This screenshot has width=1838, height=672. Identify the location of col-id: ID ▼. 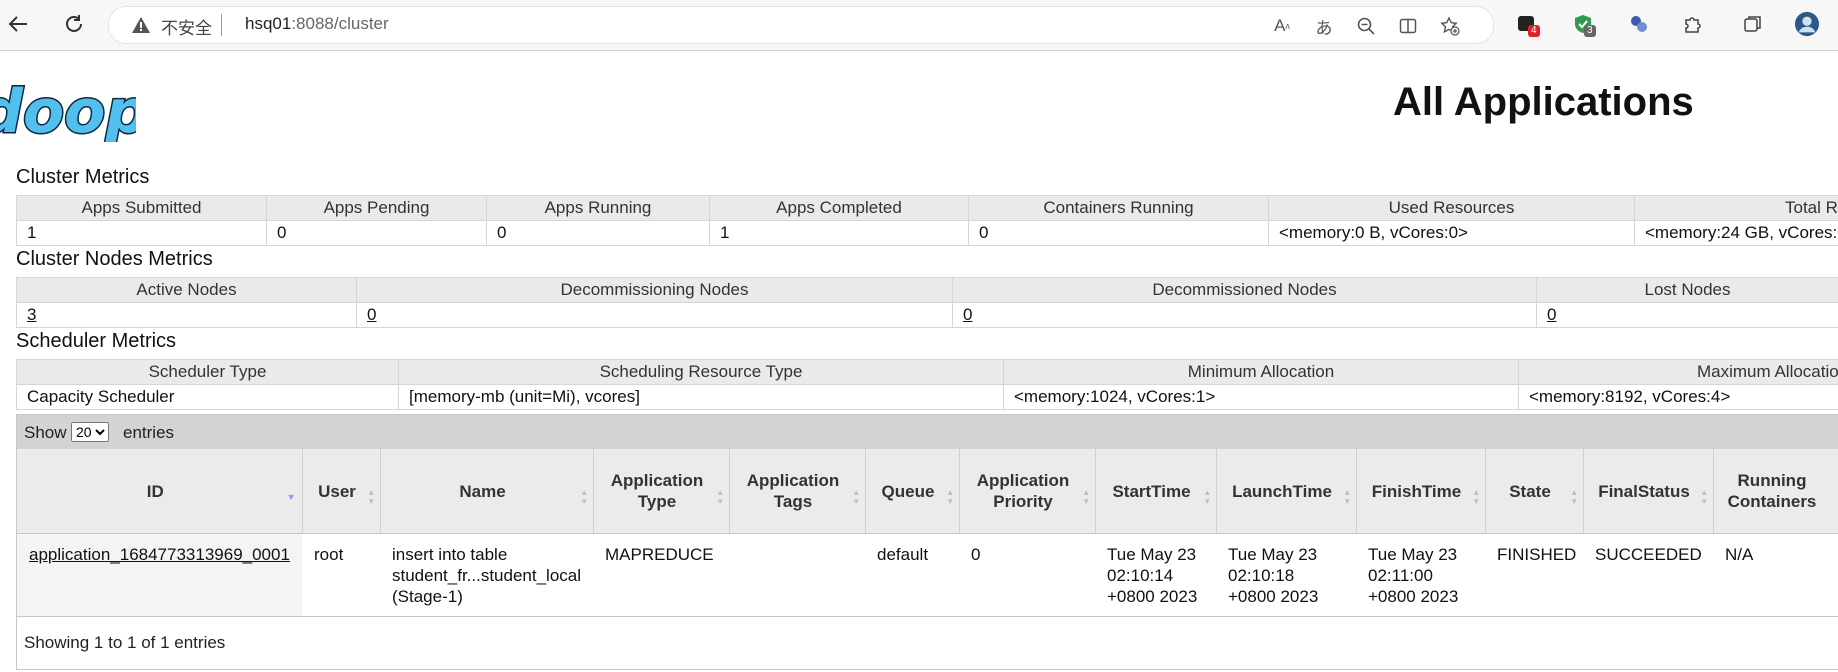
(160, 491).